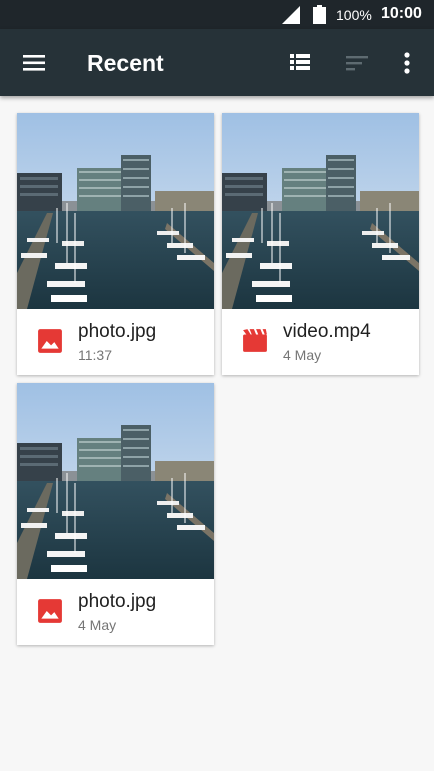  What do you see at coordinates (357, 63) in the screenshot?
I see `sort-icon` at bounding box center [357, 63].